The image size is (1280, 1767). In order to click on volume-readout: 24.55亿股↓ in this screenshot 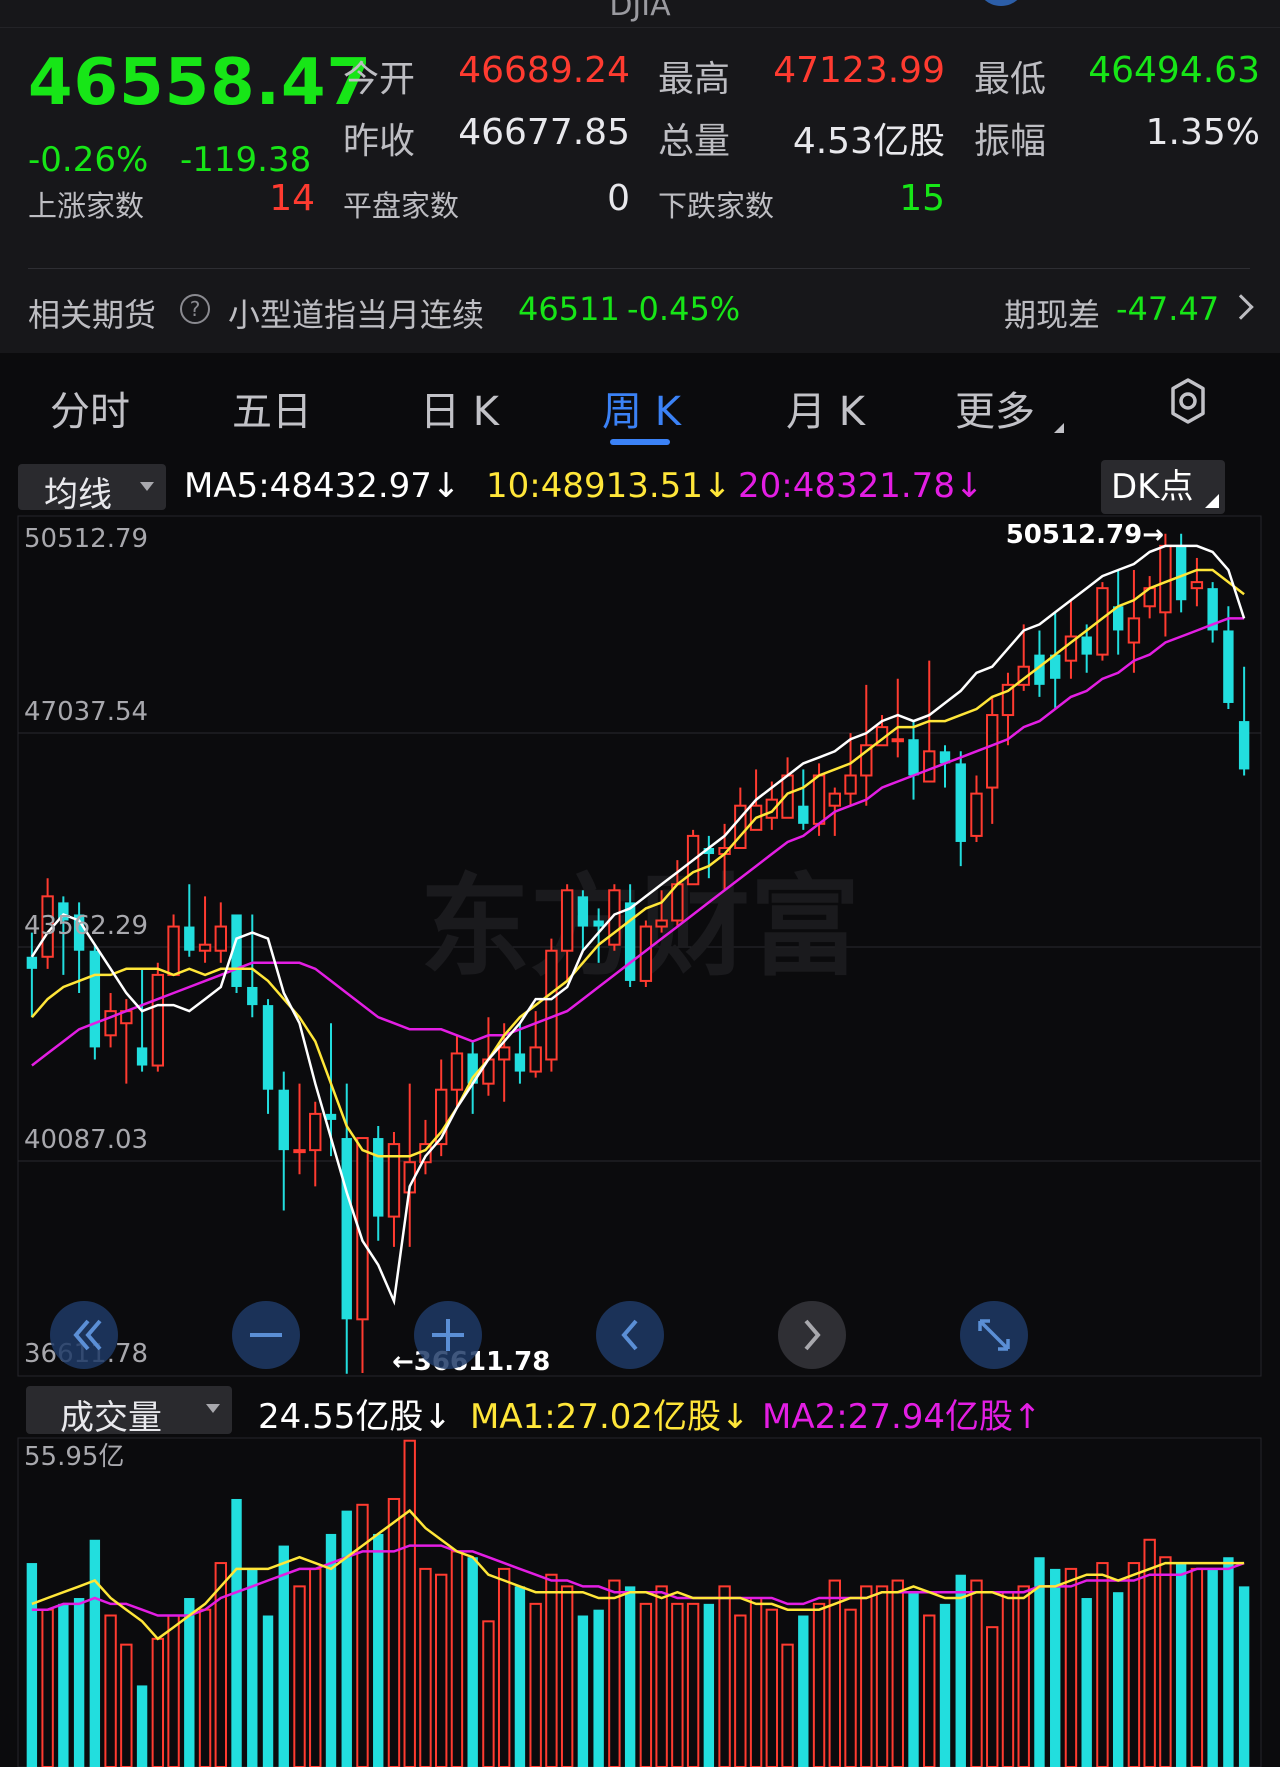, I will do `click(355, 1417)`.